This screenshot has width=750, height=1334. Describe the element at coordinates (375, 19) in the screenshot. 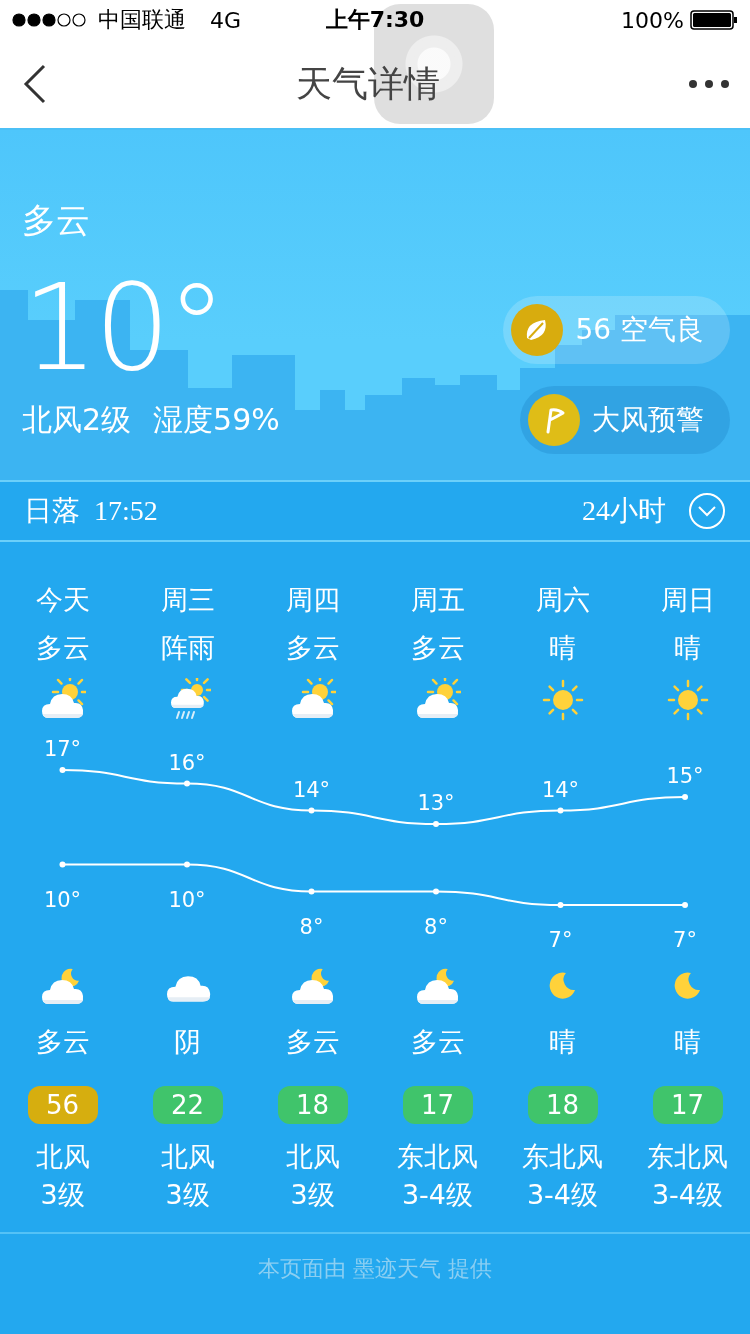

I see `clock-time: 上午7:30` at that location.